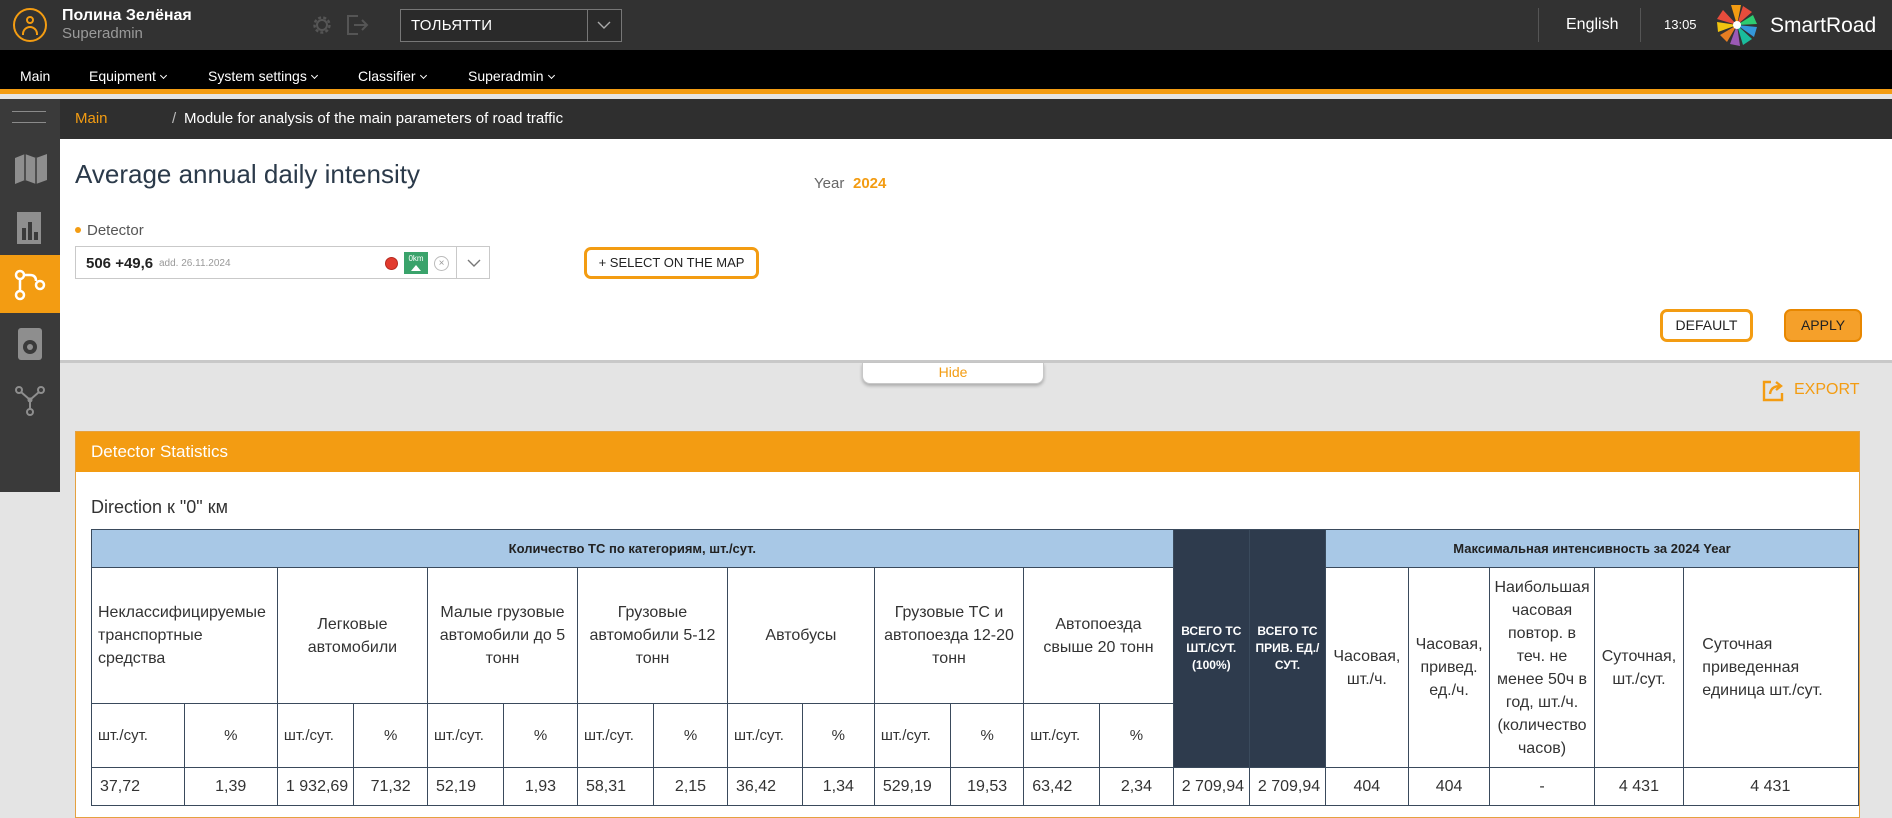 The width and height of the screenshot is (1892, 818). Describe the element at coordinates (127, 16) in the screenshot. I see `user-name: Полина Зелёная` at that location.